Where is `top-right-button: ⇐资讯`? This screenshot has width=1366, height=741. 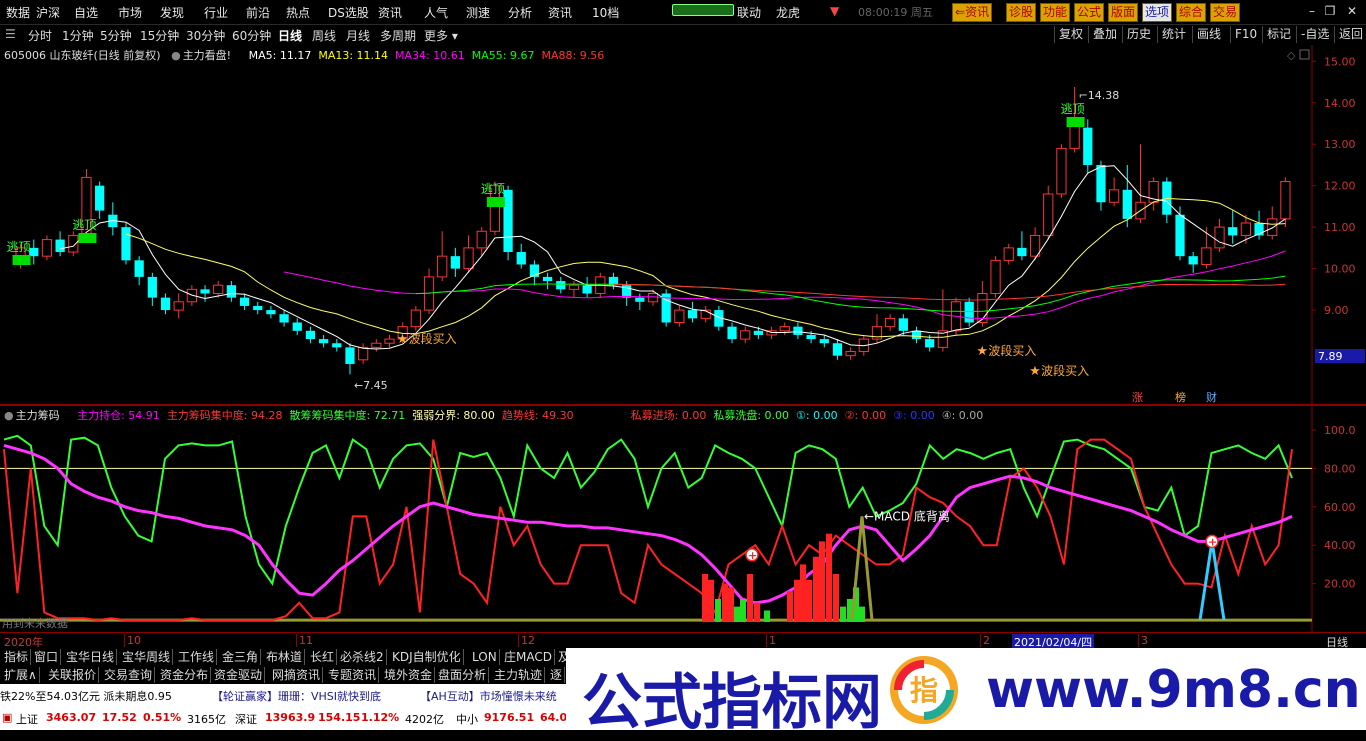 top-right-button: ⇐资讯 is located at coordinates (972, 12).